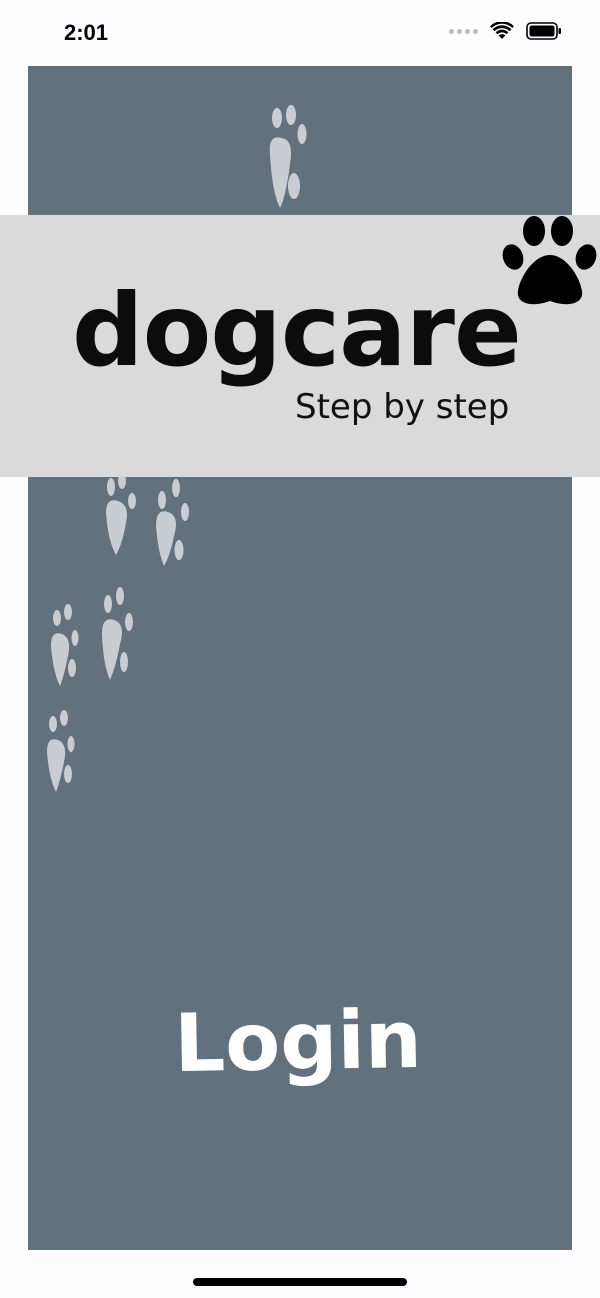 The image size is (600, 1298). Describe the element at coordinates (300, 33) in the screenshot. I see `status-bar: 2:01` at that location.